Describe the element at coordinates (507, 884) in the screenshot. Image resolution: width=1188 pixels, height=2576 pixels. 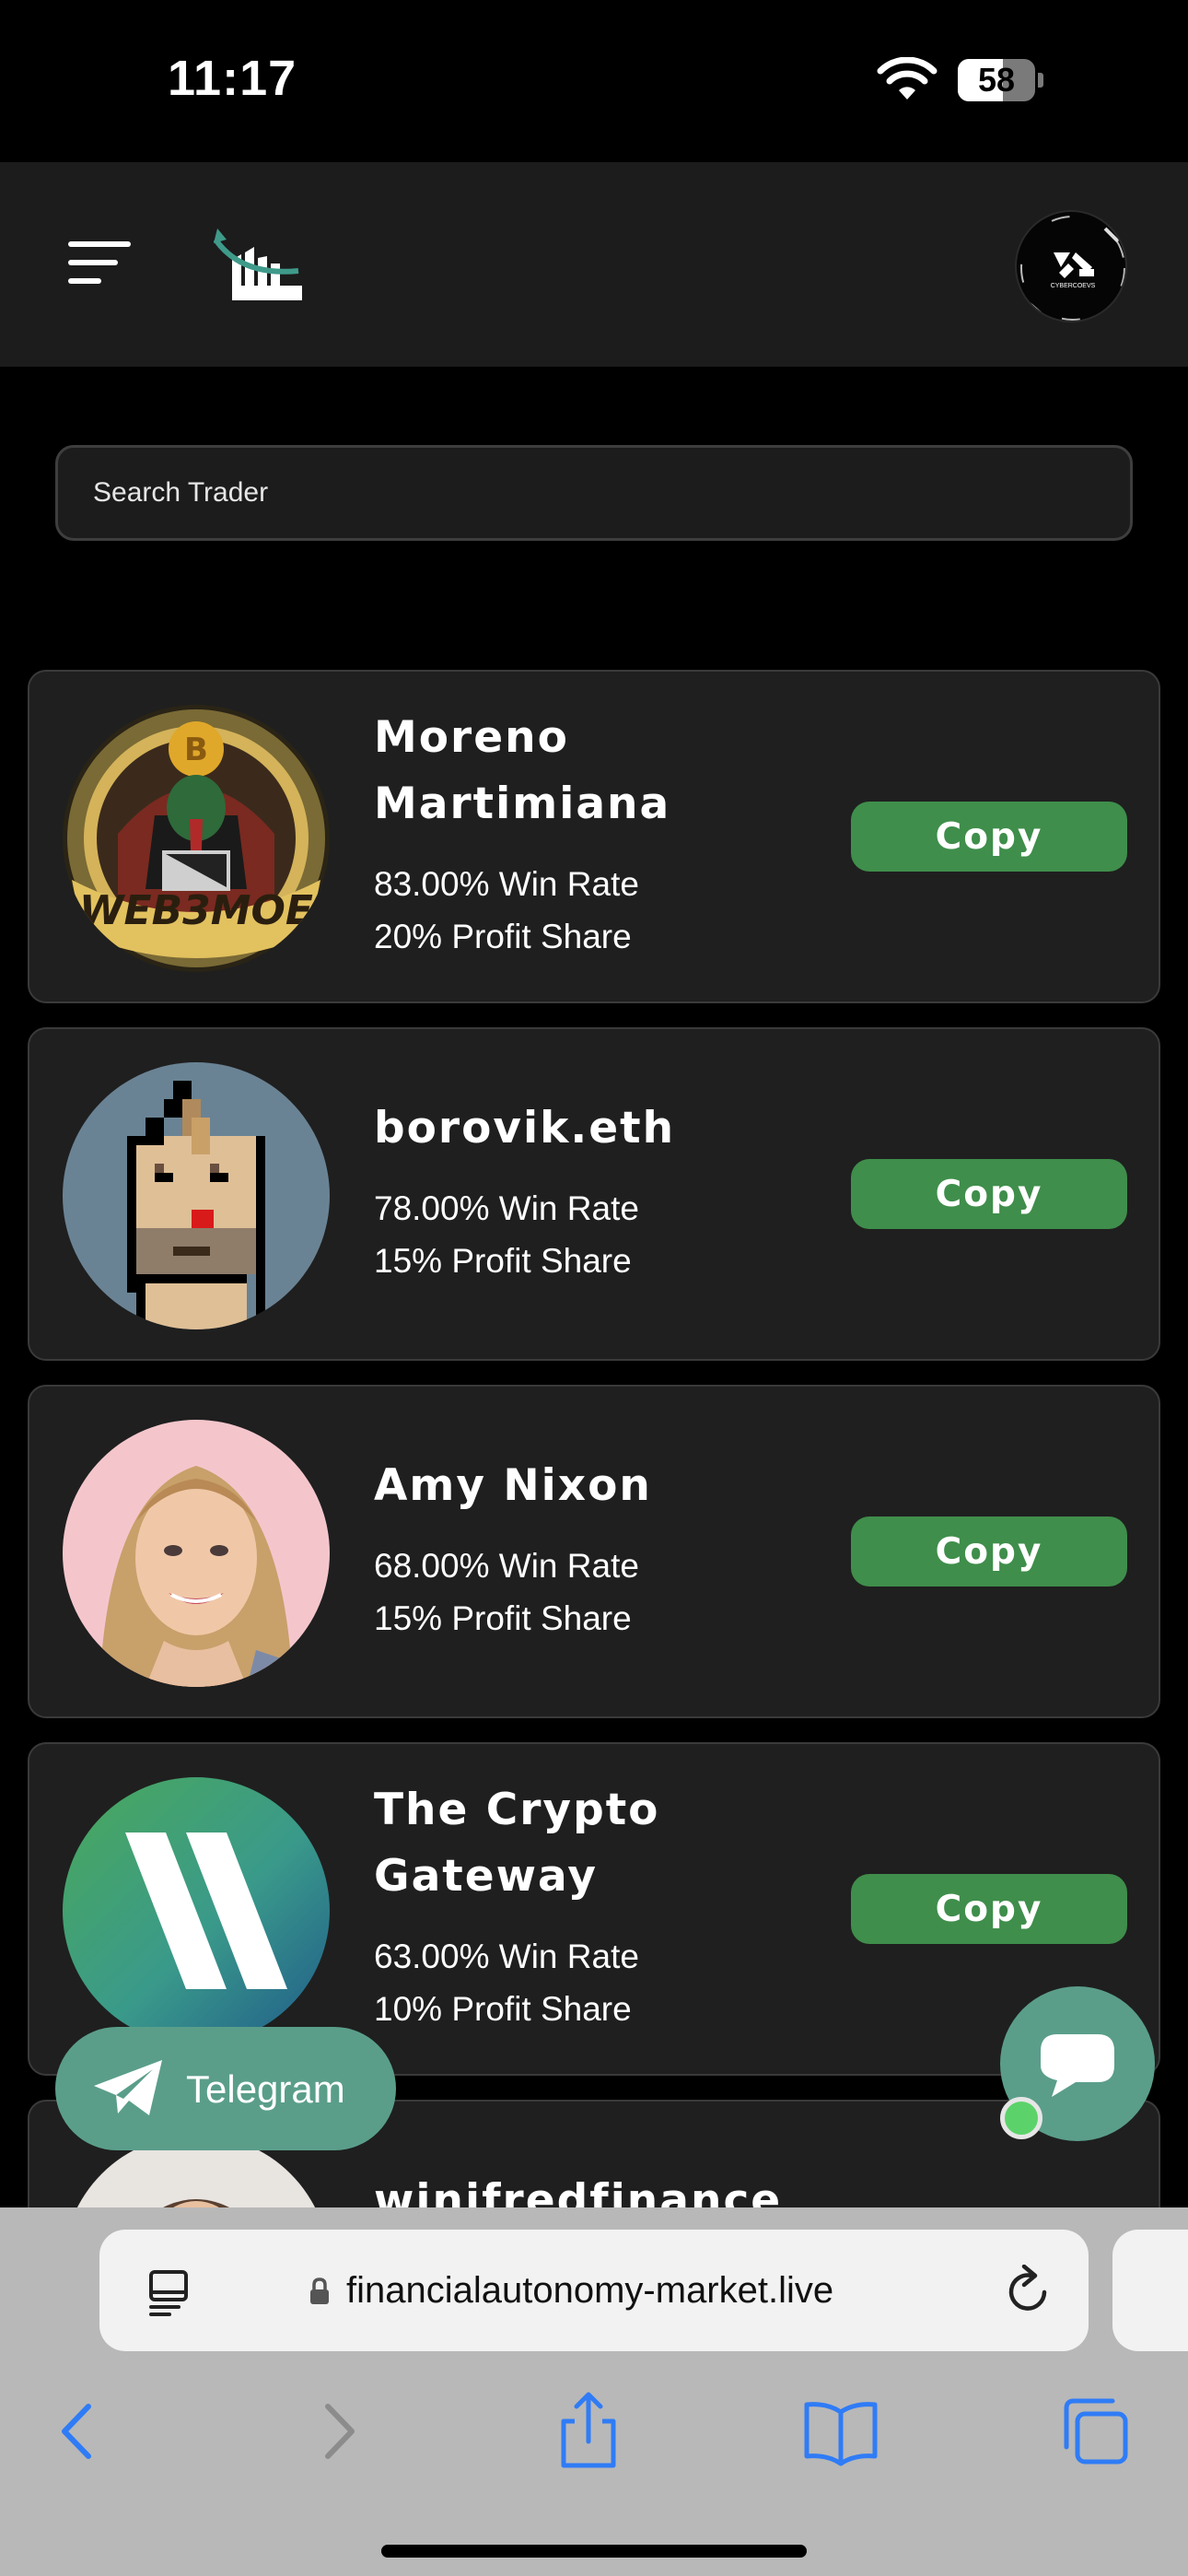
I see `trader-win-rate: 83.00% Win Rate` at that location.